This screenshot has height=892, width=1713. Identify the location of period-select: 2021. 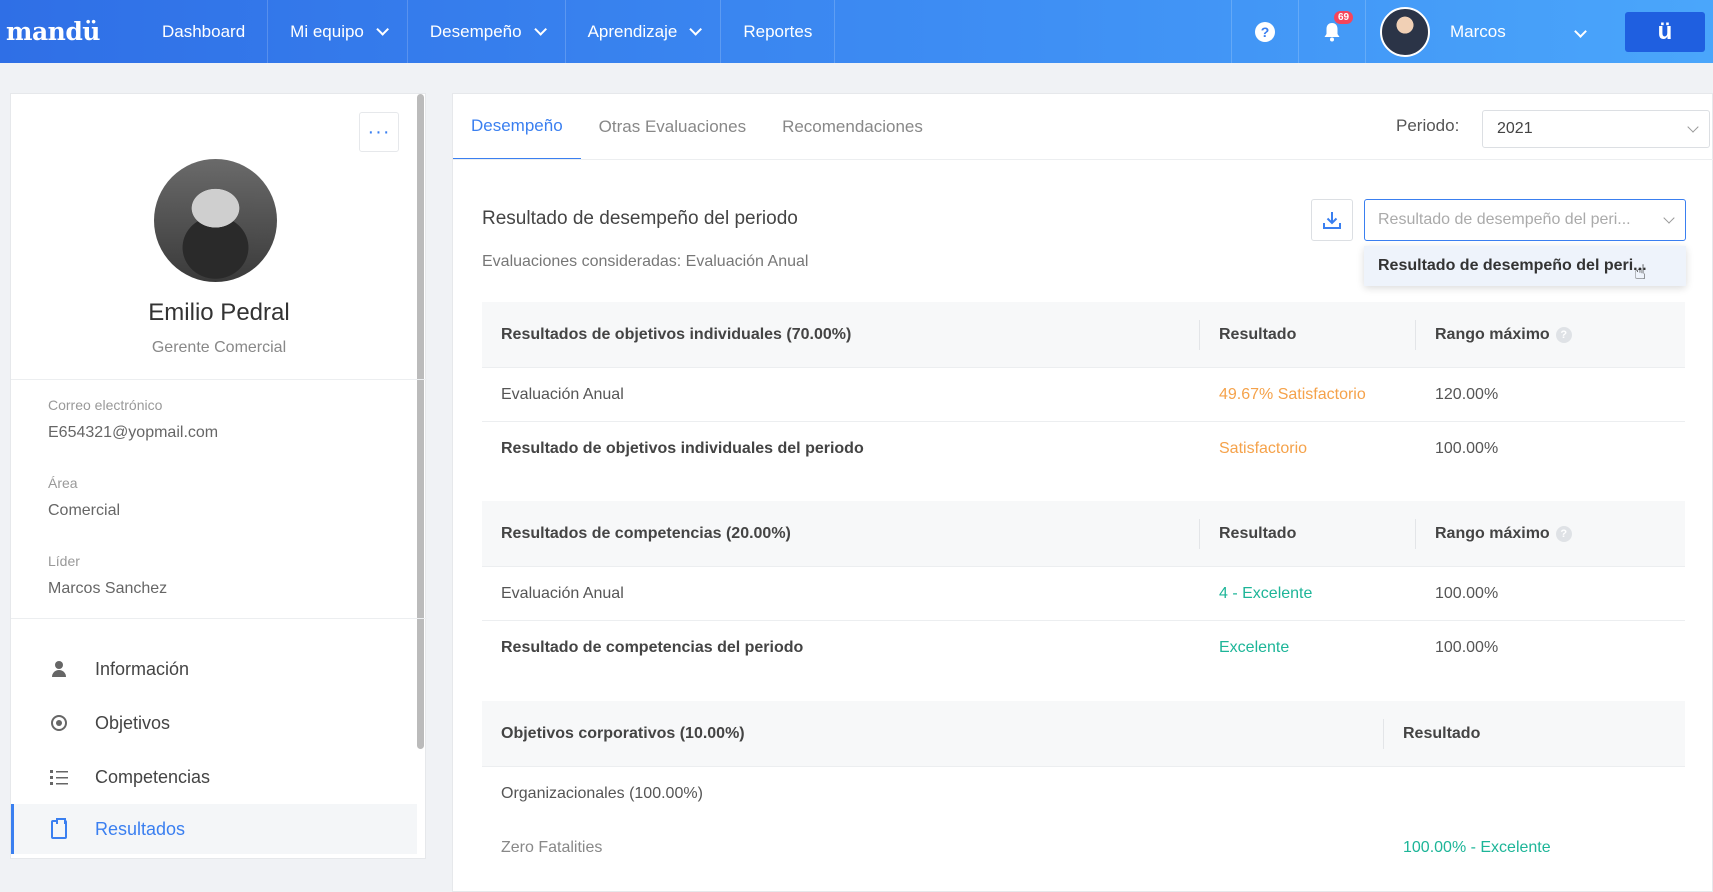
(1596, 129).